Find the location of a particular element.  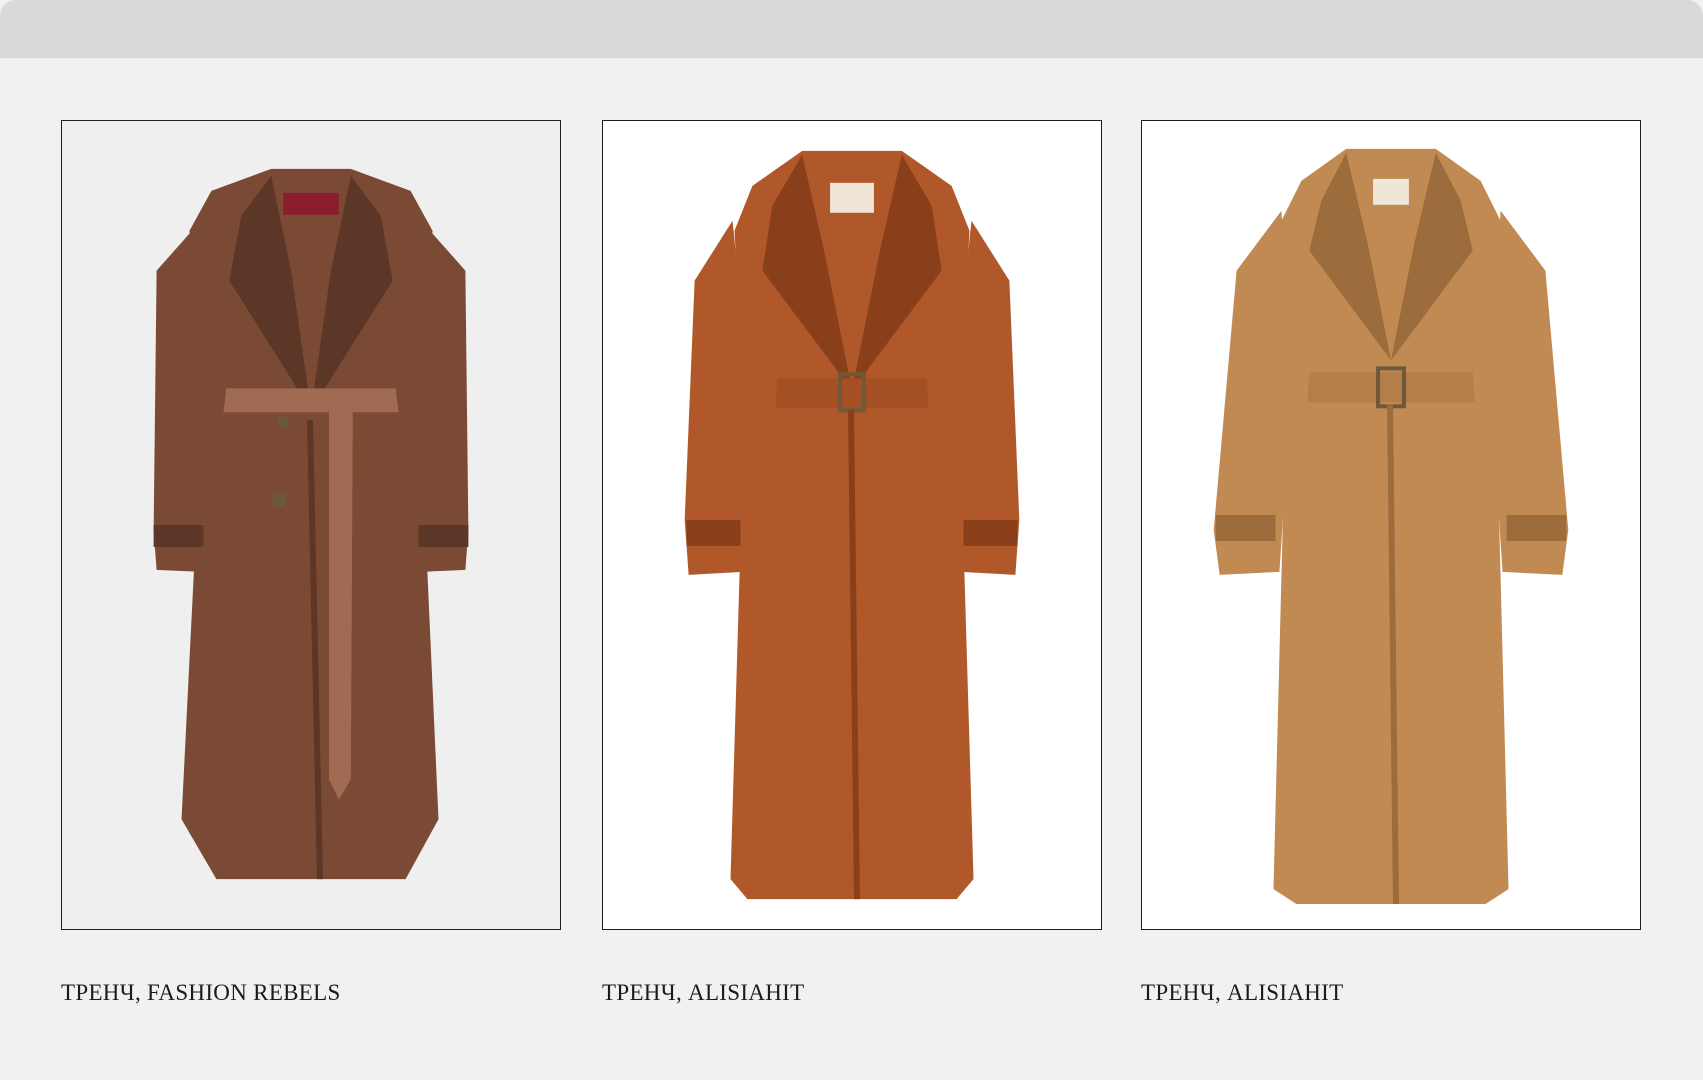

product-caption-2: ТРЕНЧ, ALISIAHIT is located at coordinates (703, 993).